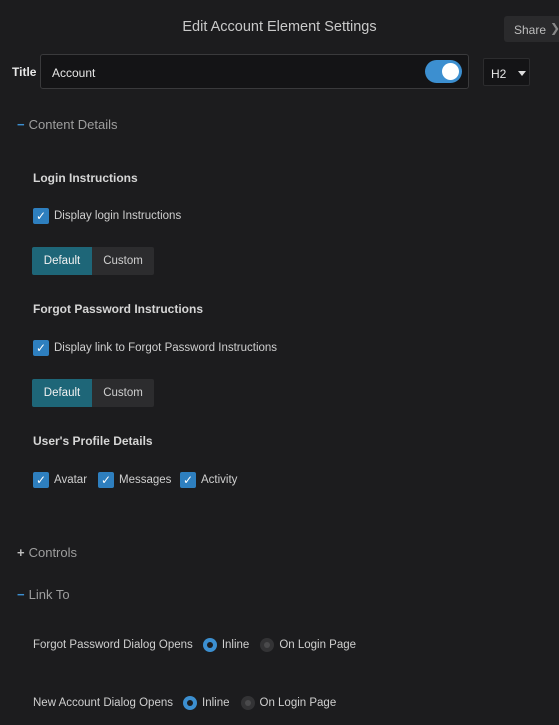 This screenshot has width=559, height=725. I want to click on forgot-dialog-label: Forgot Password Dialog Opens, so click(113, 645).